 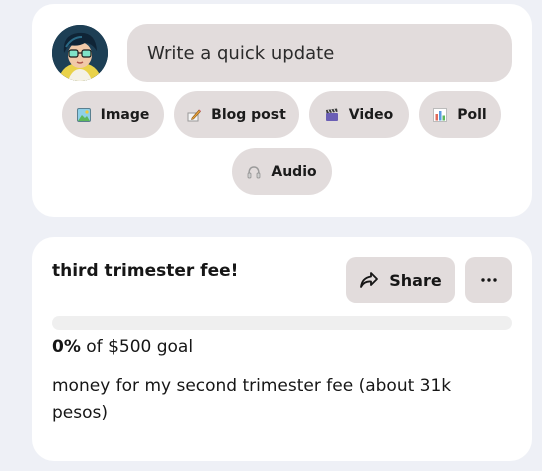 I want to click on share-arrow-icon, so click(x=369, y=280).